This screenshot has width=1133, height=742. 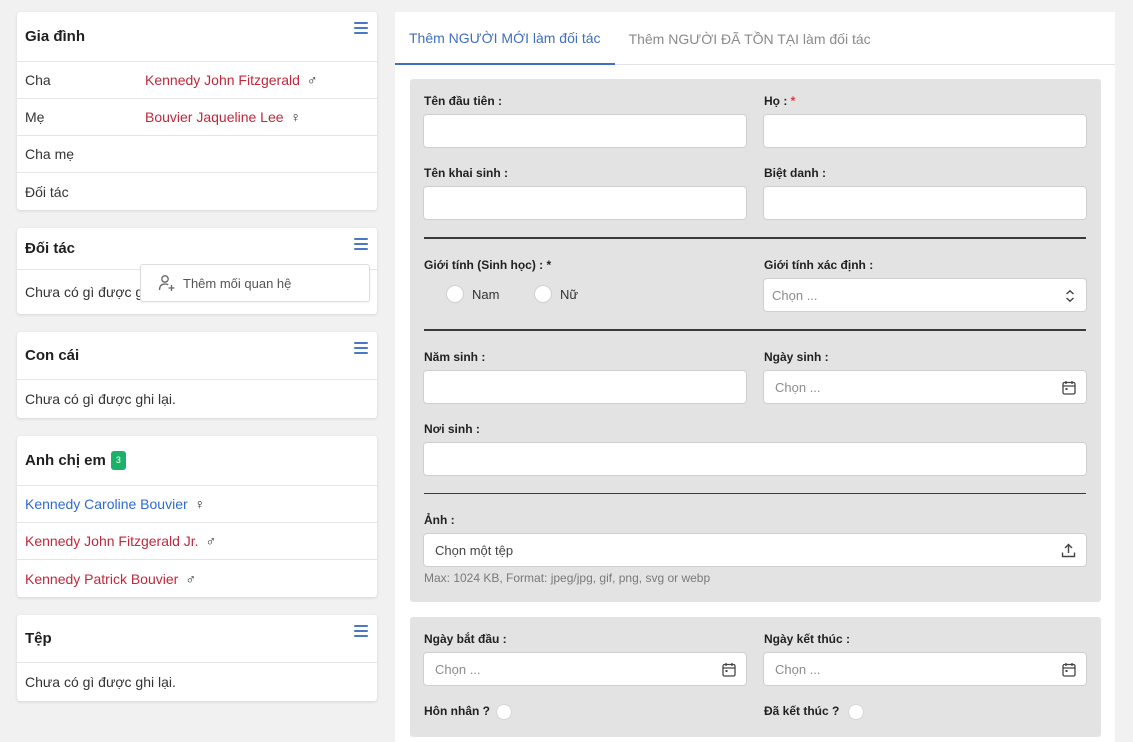 What do you see at coordinates (807, 639) in the screenshot?
I see `end-date-label: Ngày kết thúc :` at bounding box center [807, 639].